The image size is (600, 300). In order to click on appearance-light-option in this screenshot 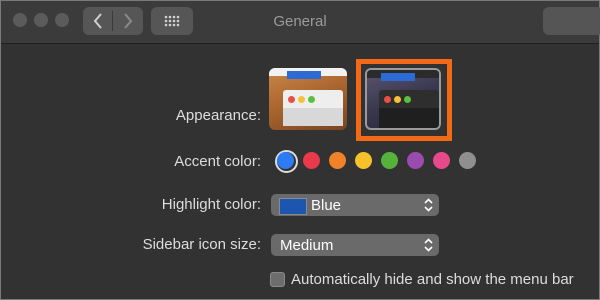, I will do `click(308, 99)`.